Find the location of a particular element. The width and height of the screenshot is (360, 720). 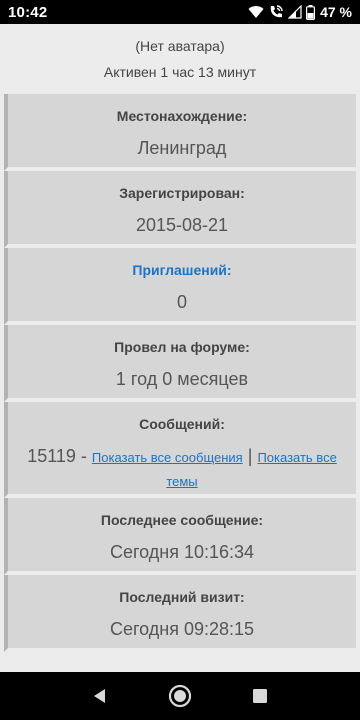

show-all-topics-link-continued: темы is located at coordinates (181, 481).